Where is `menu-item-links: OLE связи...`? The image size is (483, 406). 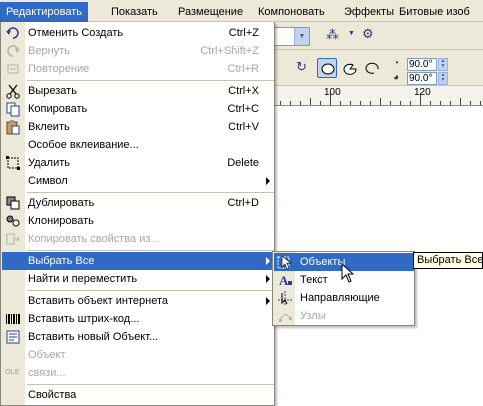 menu-item-links: OLE связи... is located at coordinates (138, 373).